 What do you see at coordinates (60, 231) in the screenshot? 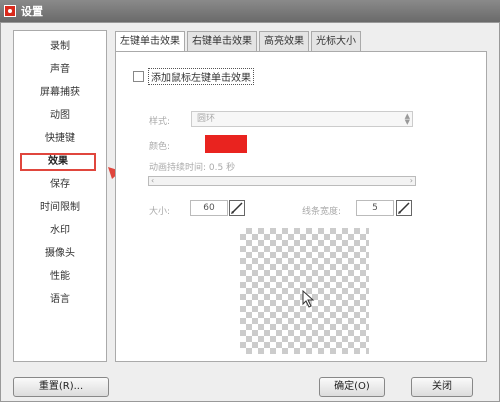
I see `sidebar-item-watermark: 水印` at bounding box center [60, 231].